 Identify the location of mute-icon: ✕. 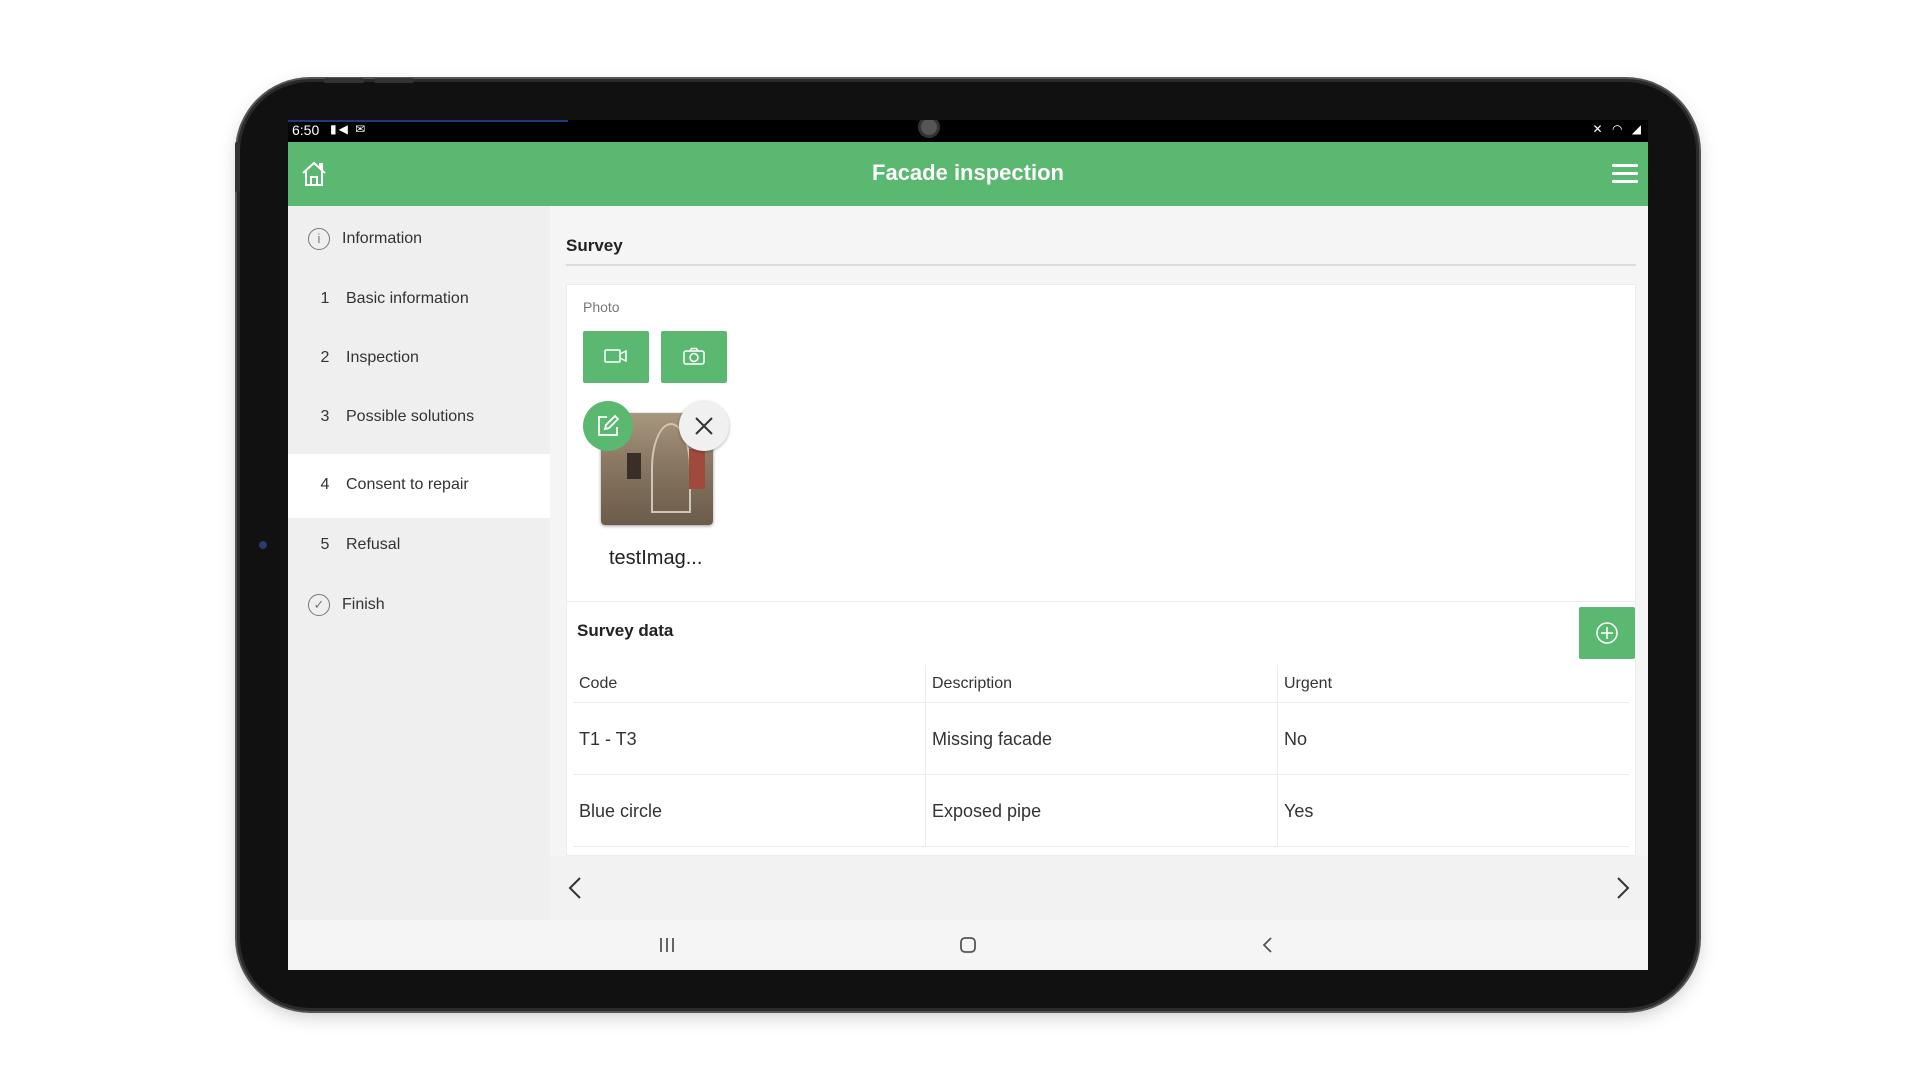
(1599, 129).